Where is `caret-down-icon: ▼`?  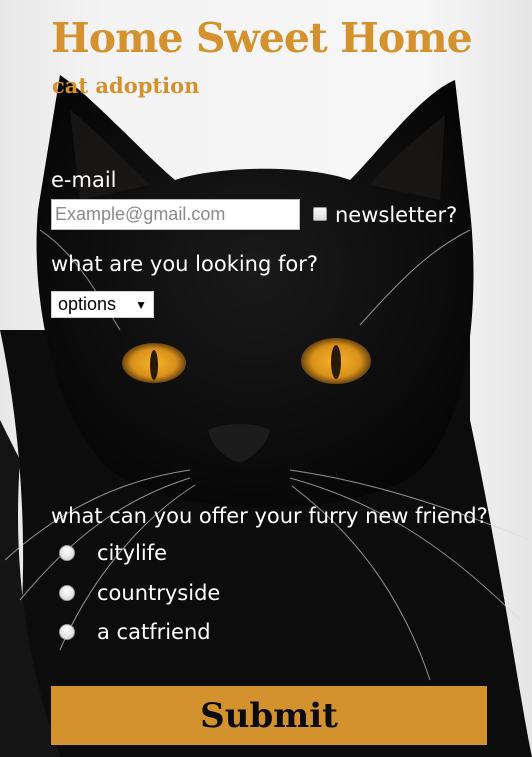 caret-down-icon: ▼ is located at coordinates (141, 304).